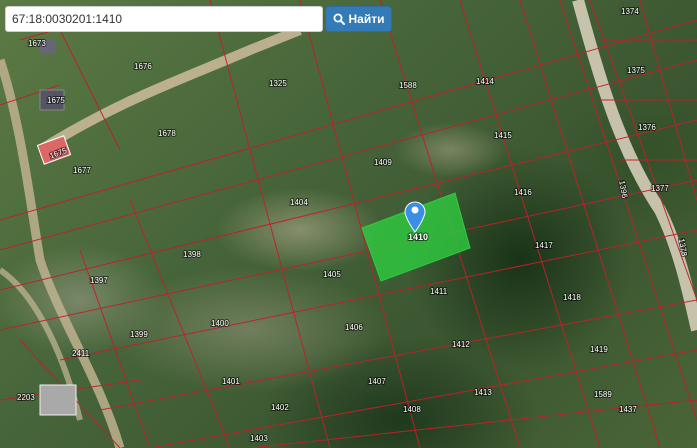 This screenshot has width=697, height=448. Describe the element at coordinates (354, 327) in the screenshot. I see `parcel-label: 1406` at that location.